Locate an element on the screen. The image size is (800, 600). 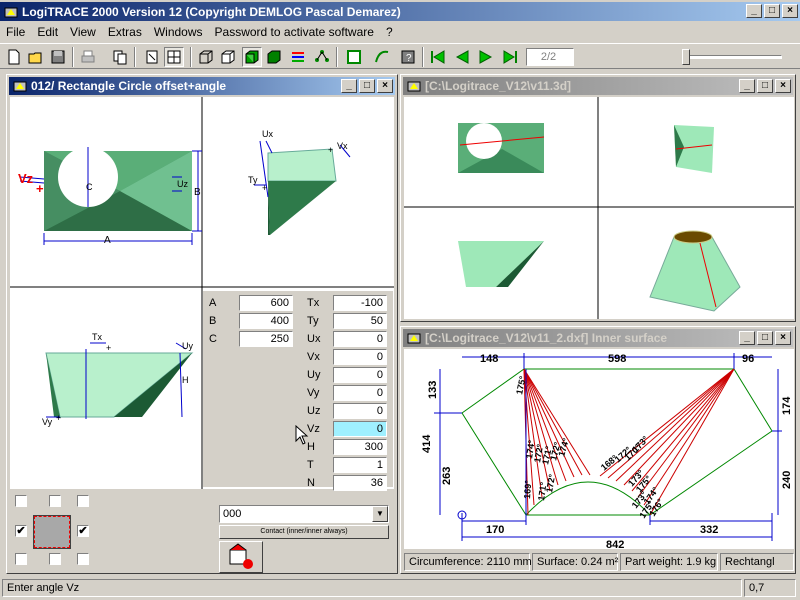
calculate-button is located at coordinates (241, 557).